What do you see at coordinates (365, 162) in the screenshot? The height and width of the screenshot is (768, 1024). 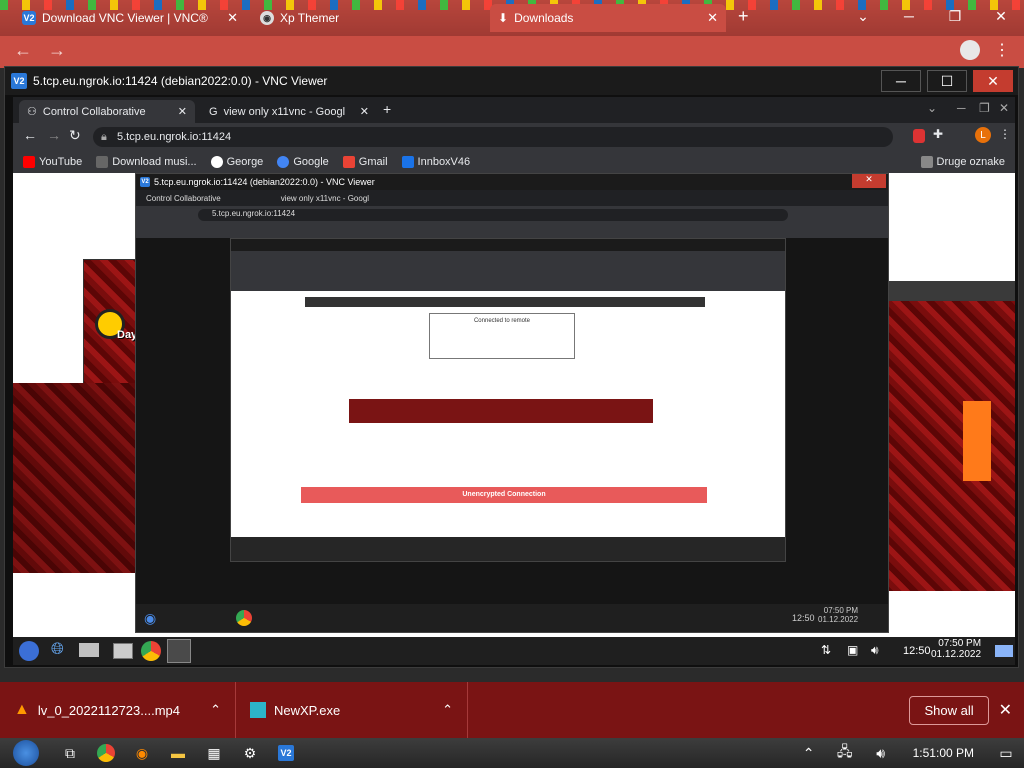 I see `bookmark-gmail: Gmail` at bounding box center [365, 162].